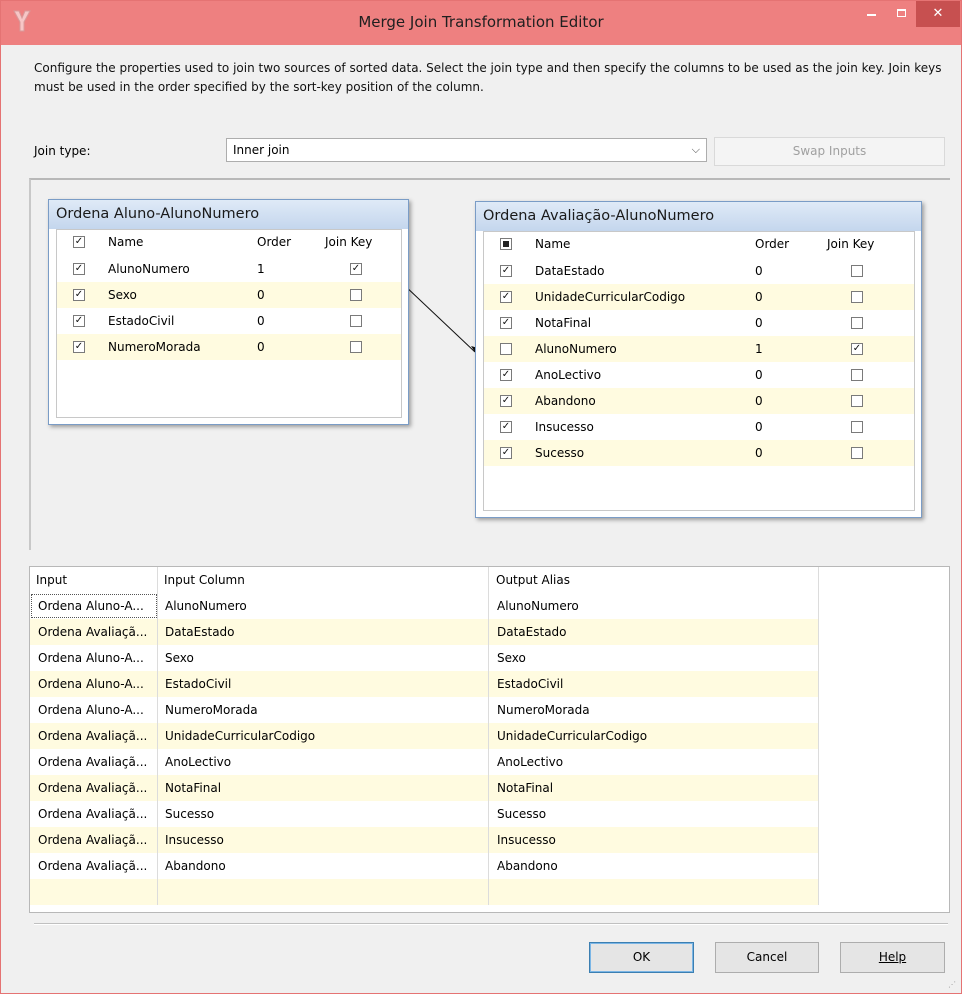  What do you see at coordinates (491, 924) in the screenshot?
I see `separator` at bounding box center [491, 924].